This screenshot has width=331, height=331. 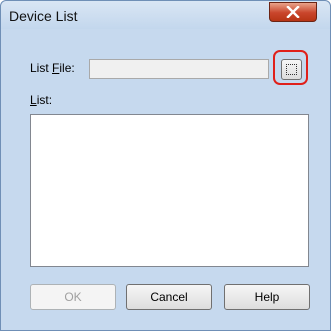 I want to click on ok-button: OK, so click(x=73, y=297).